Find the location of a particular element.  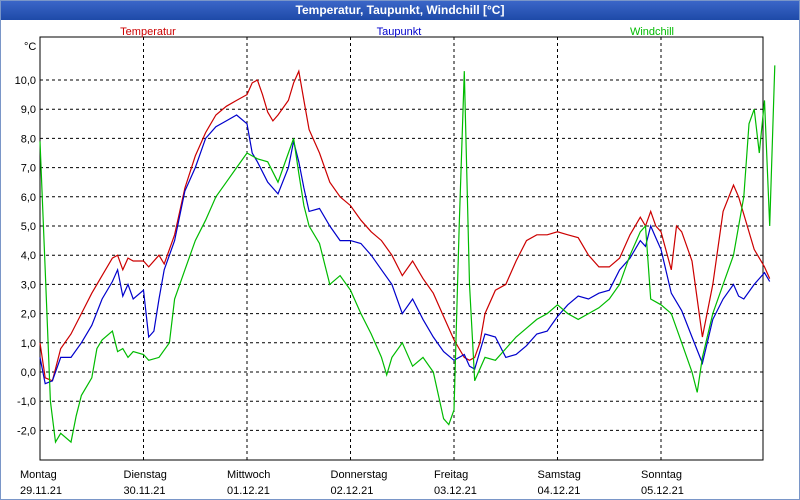

y-tick-label: 3,0 is located at coordinates (28, 285).